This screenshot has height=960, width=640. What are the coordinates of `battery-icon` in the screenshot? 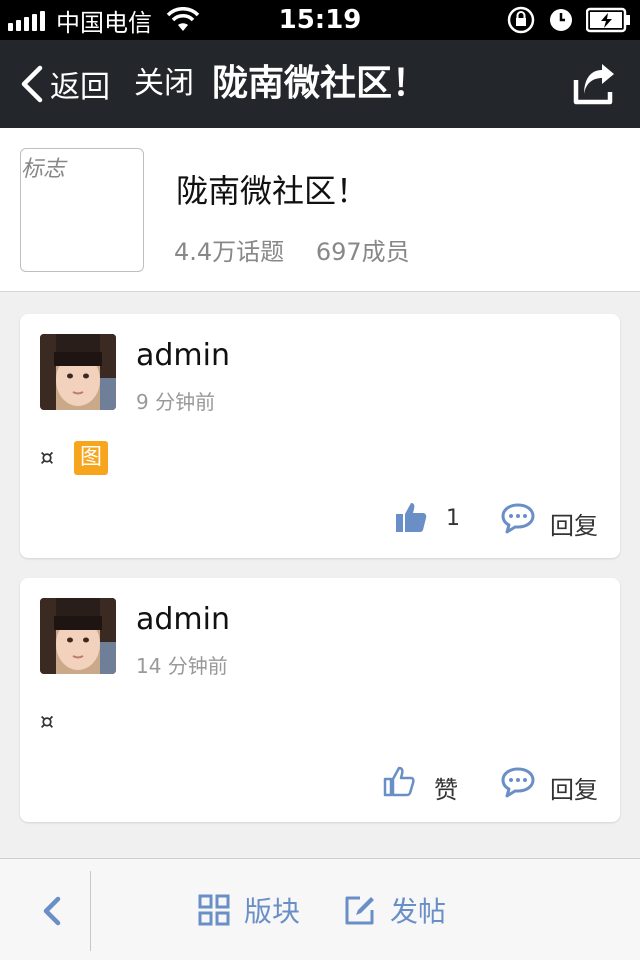 It's located at (608, 20).